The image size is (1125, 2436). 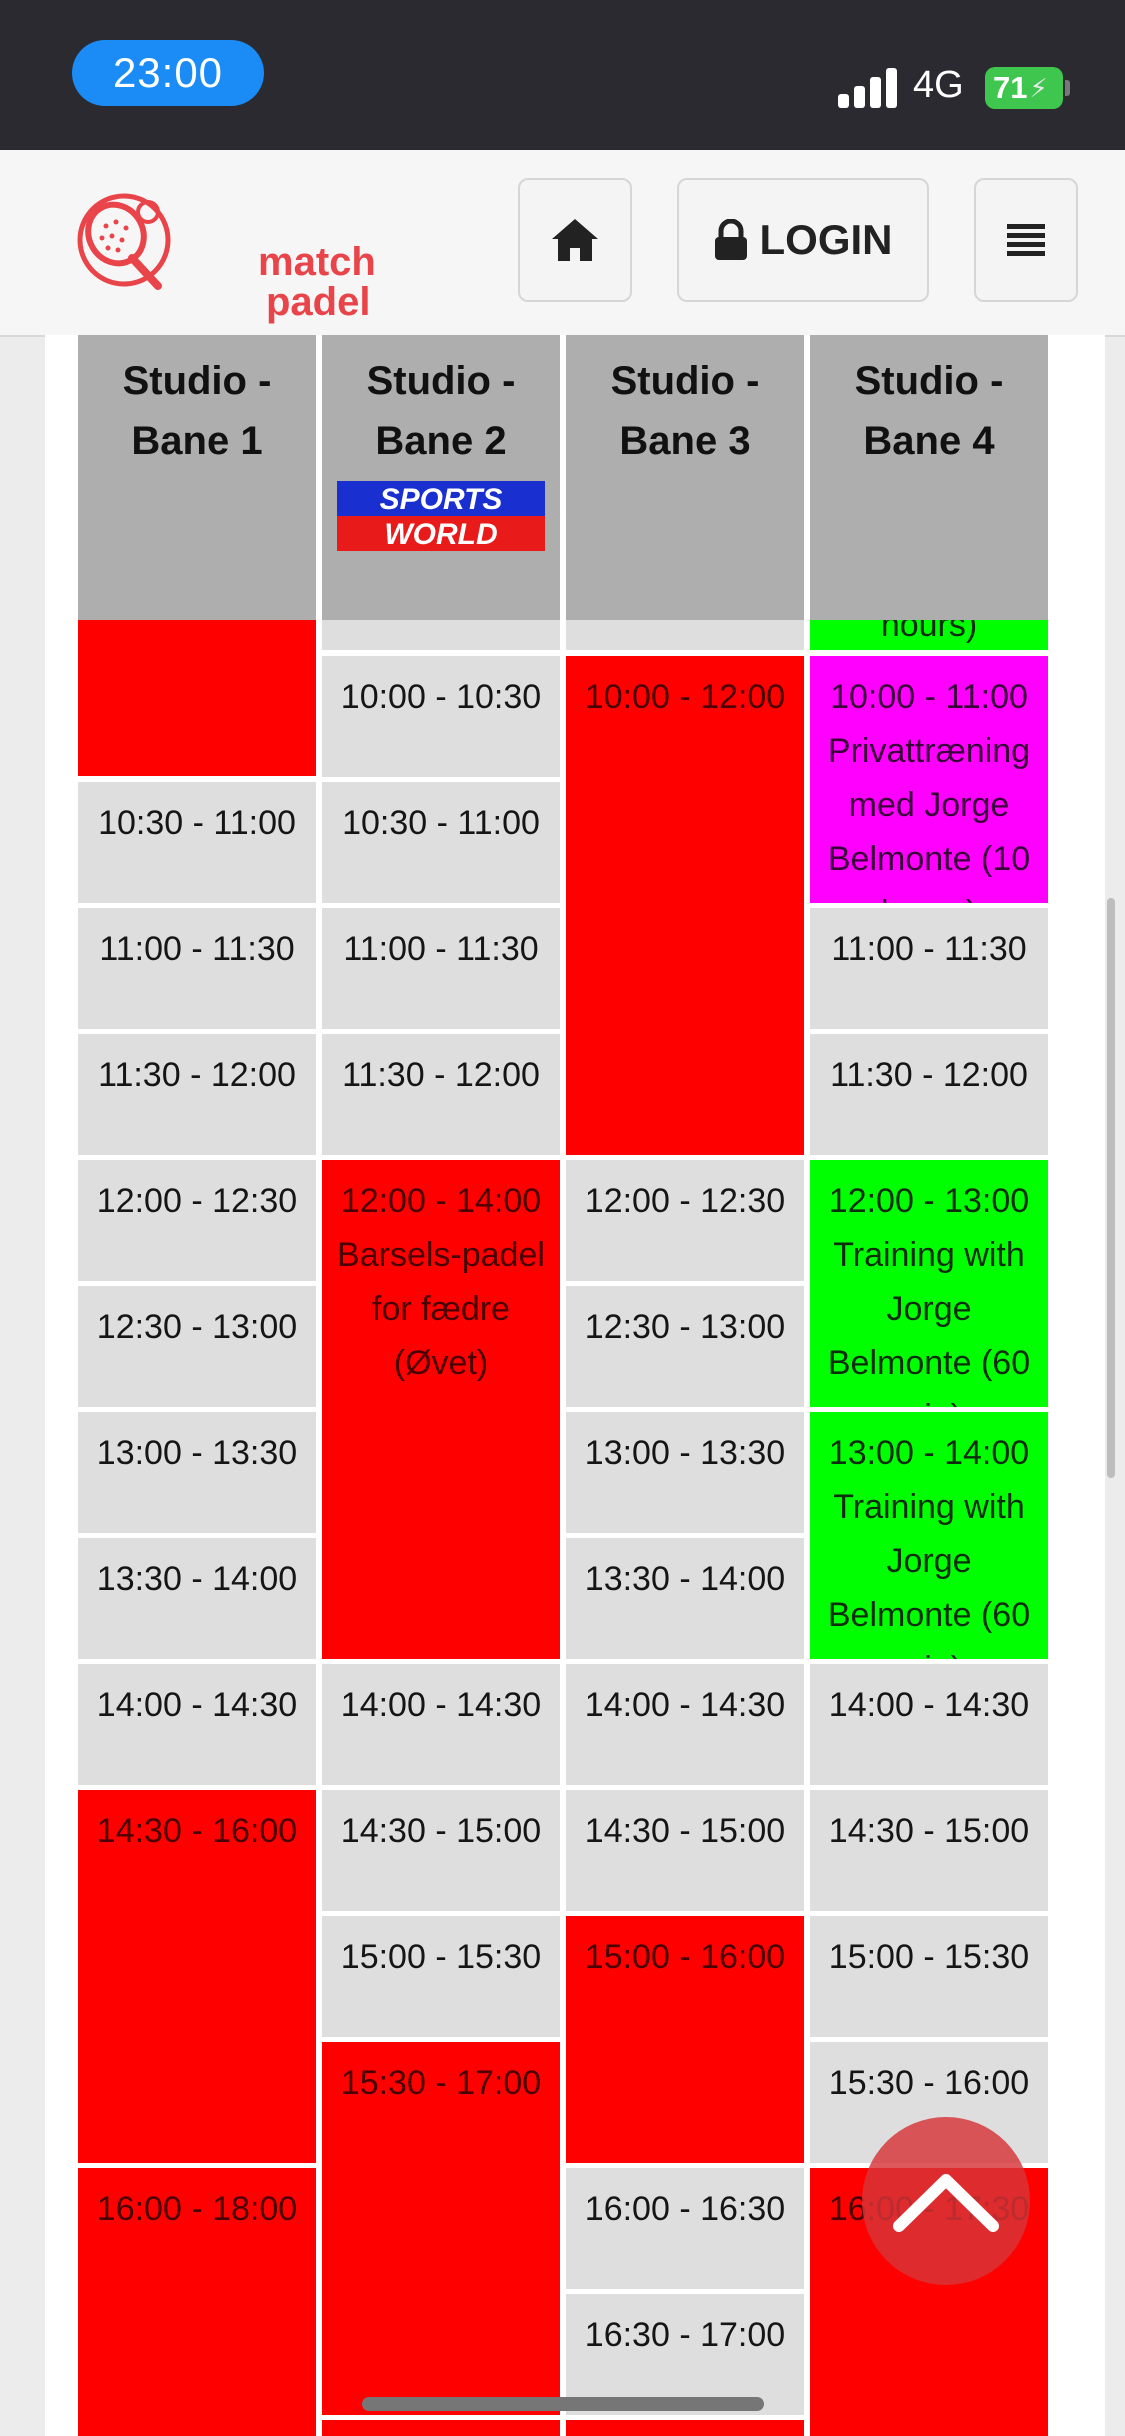 What do you see at coordinates (1111, 1188) in the screenshot?
I see `page-scrollbar` at bounding box center [1111, 1188].